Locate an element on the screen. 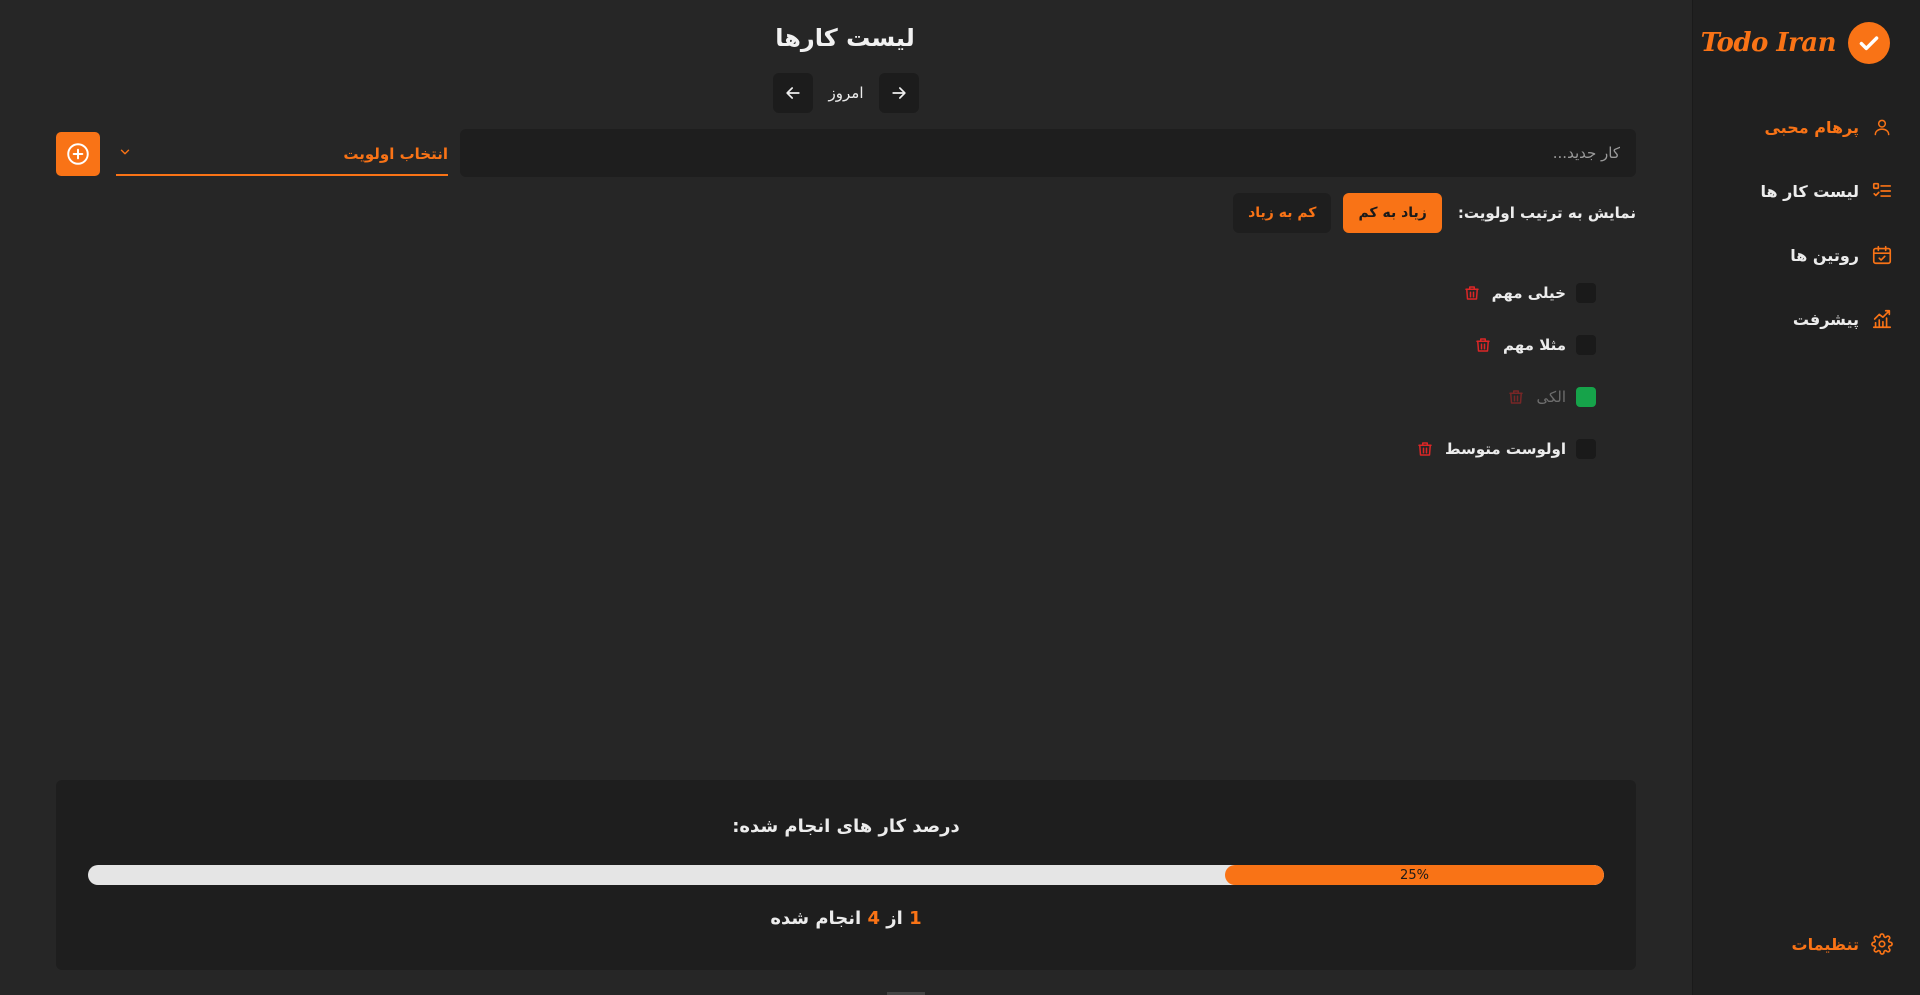 The image size is (1920, 995). progress-percent: 25% is located at coordinates (1414, 875).